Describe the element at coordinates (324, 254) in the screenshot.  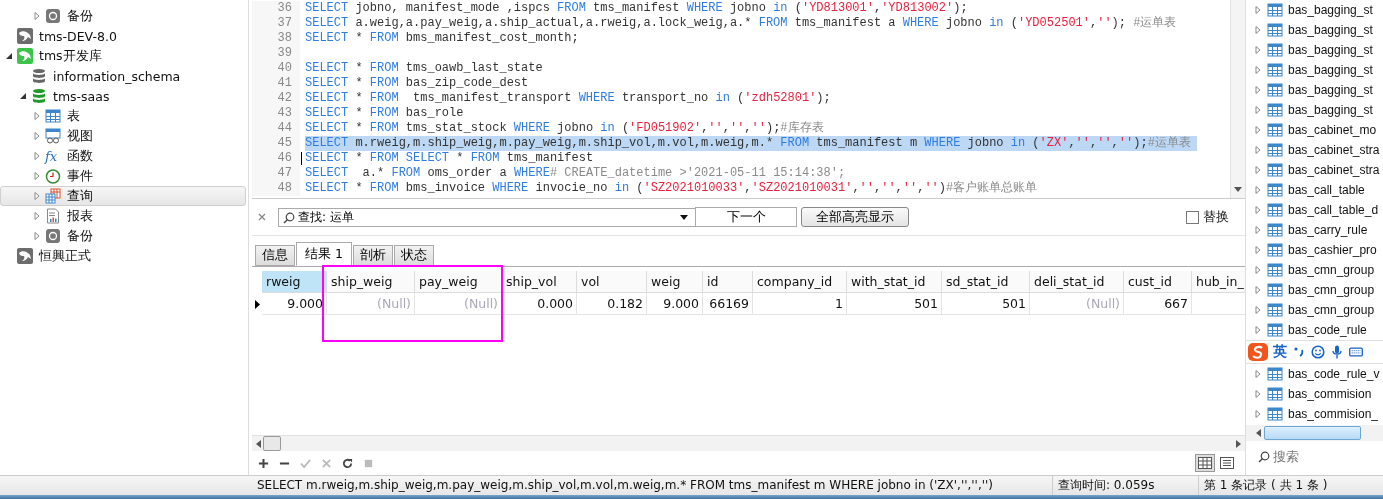
I see `result-tab: 结果 1` at that location.